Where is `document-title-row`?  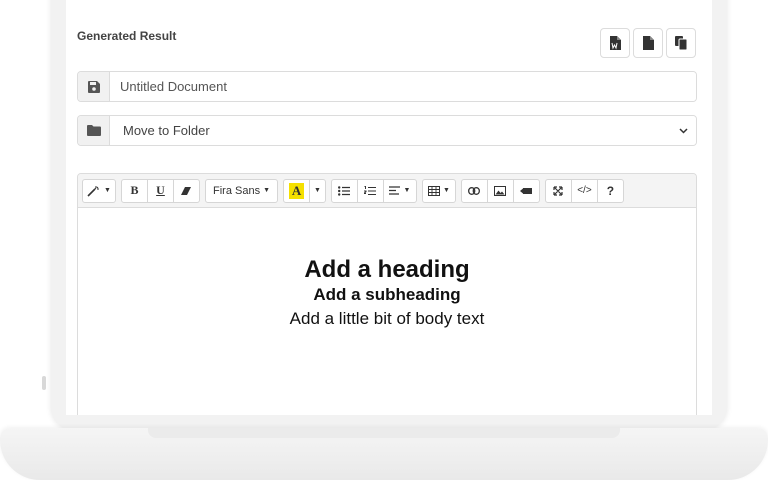 document-title-row is located at coordinates (387, 86).